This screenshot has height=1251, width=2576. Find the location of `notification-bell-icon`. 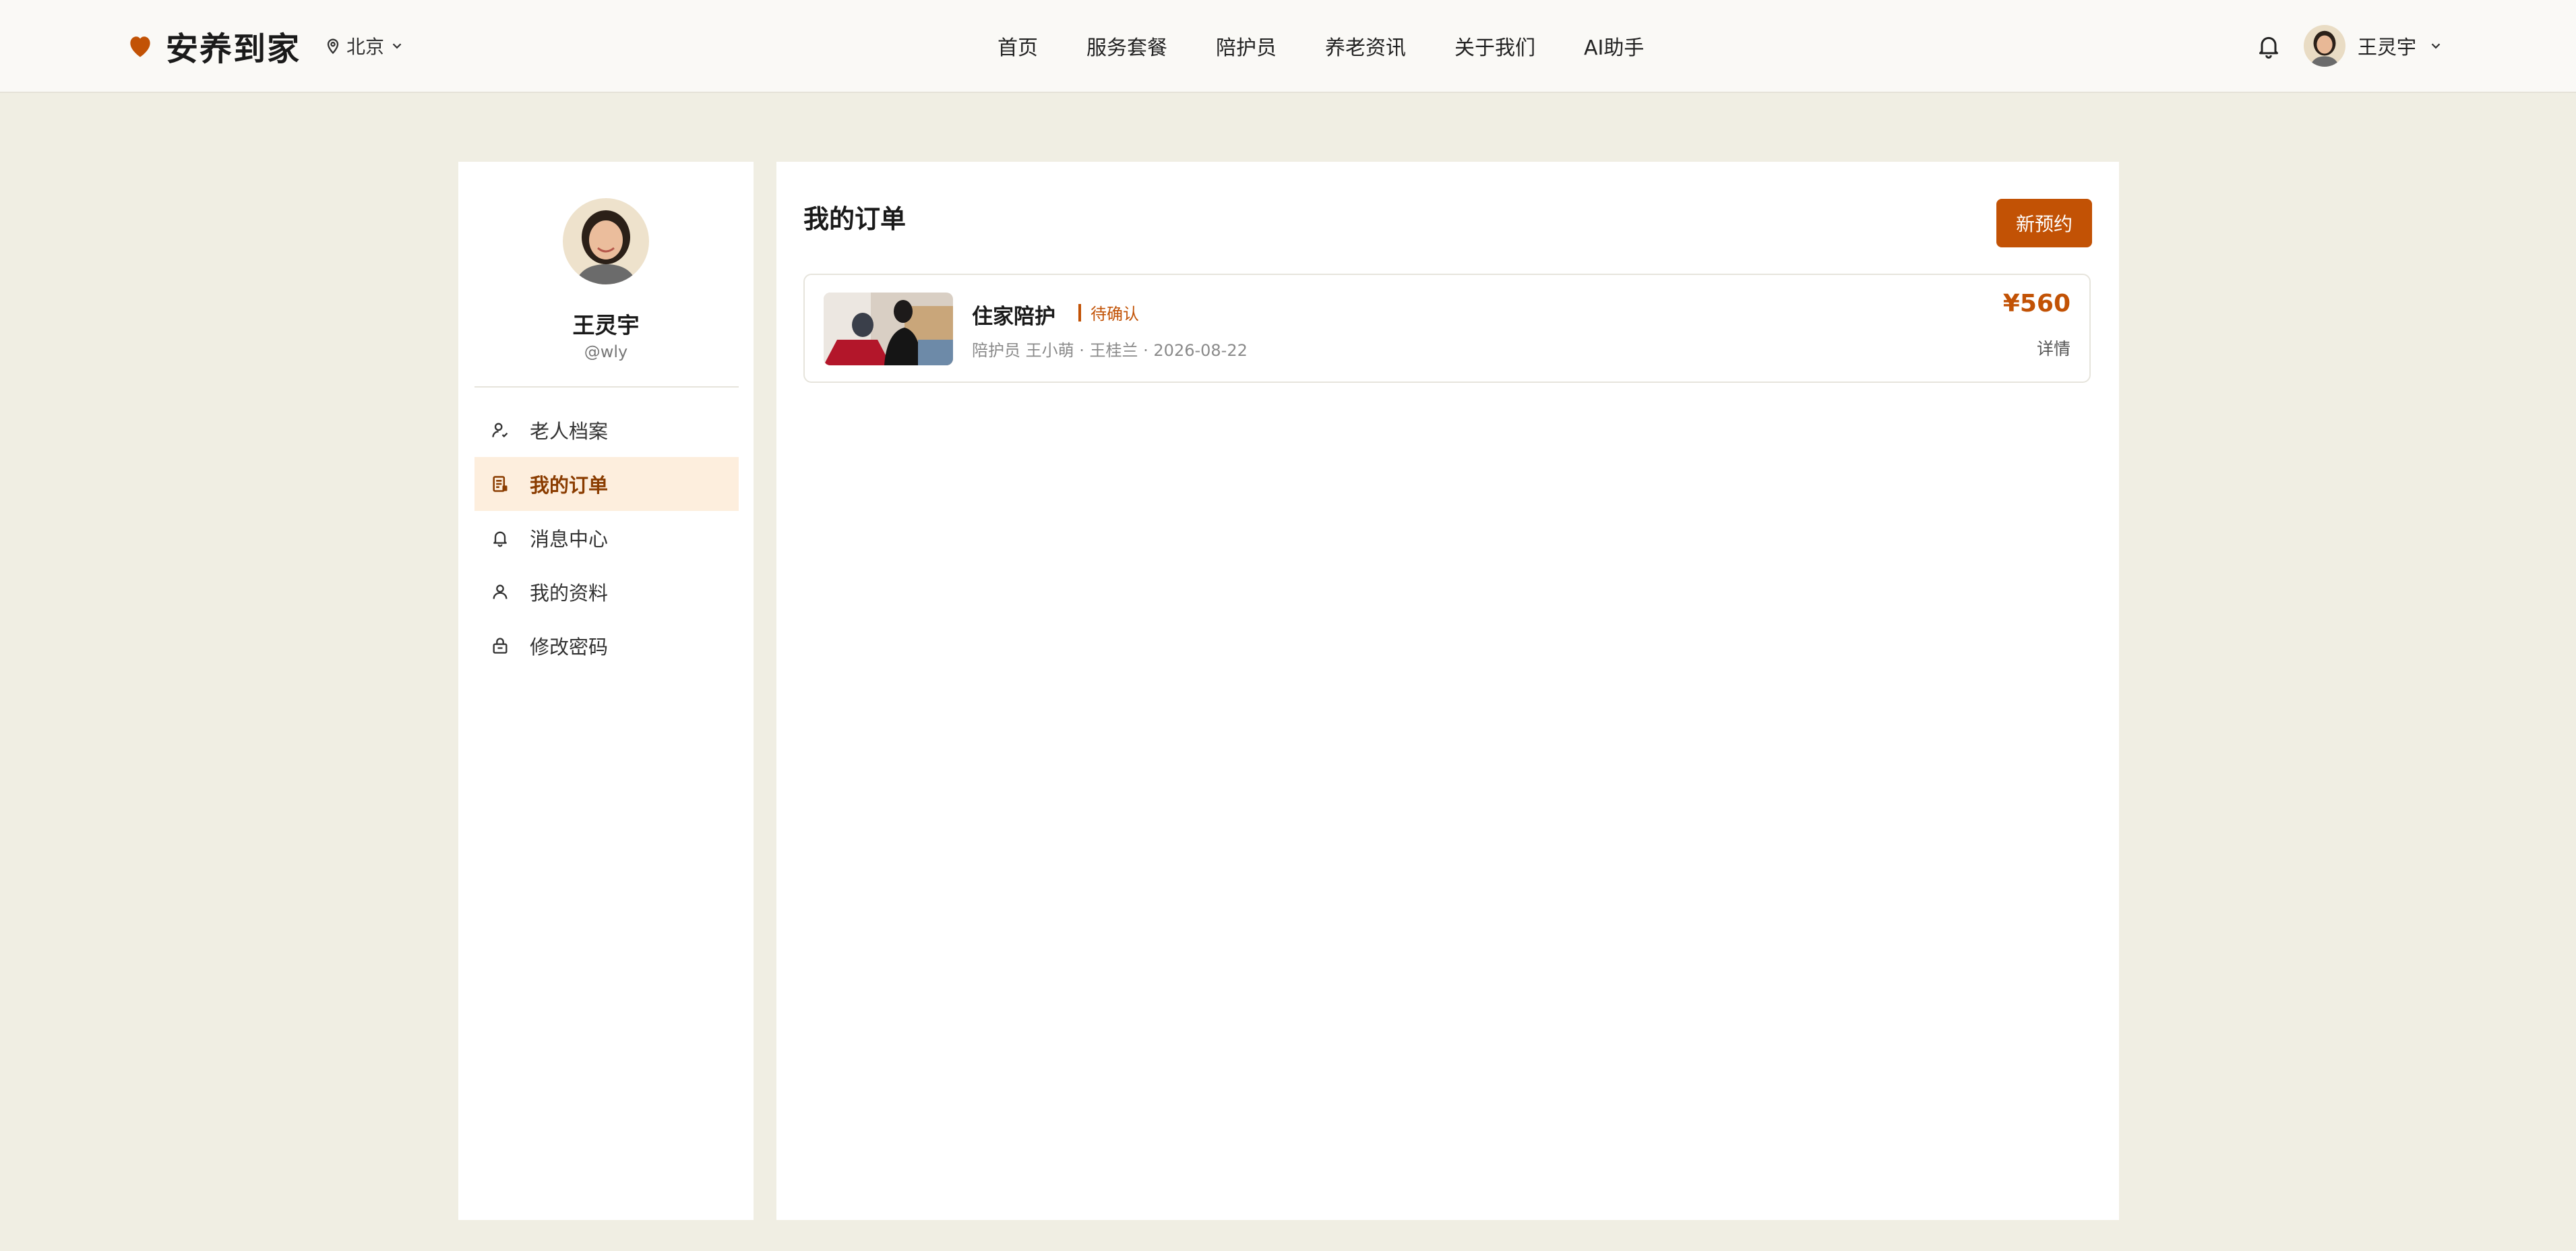

notification-bell-icon is located at coordinates (2269, 45).